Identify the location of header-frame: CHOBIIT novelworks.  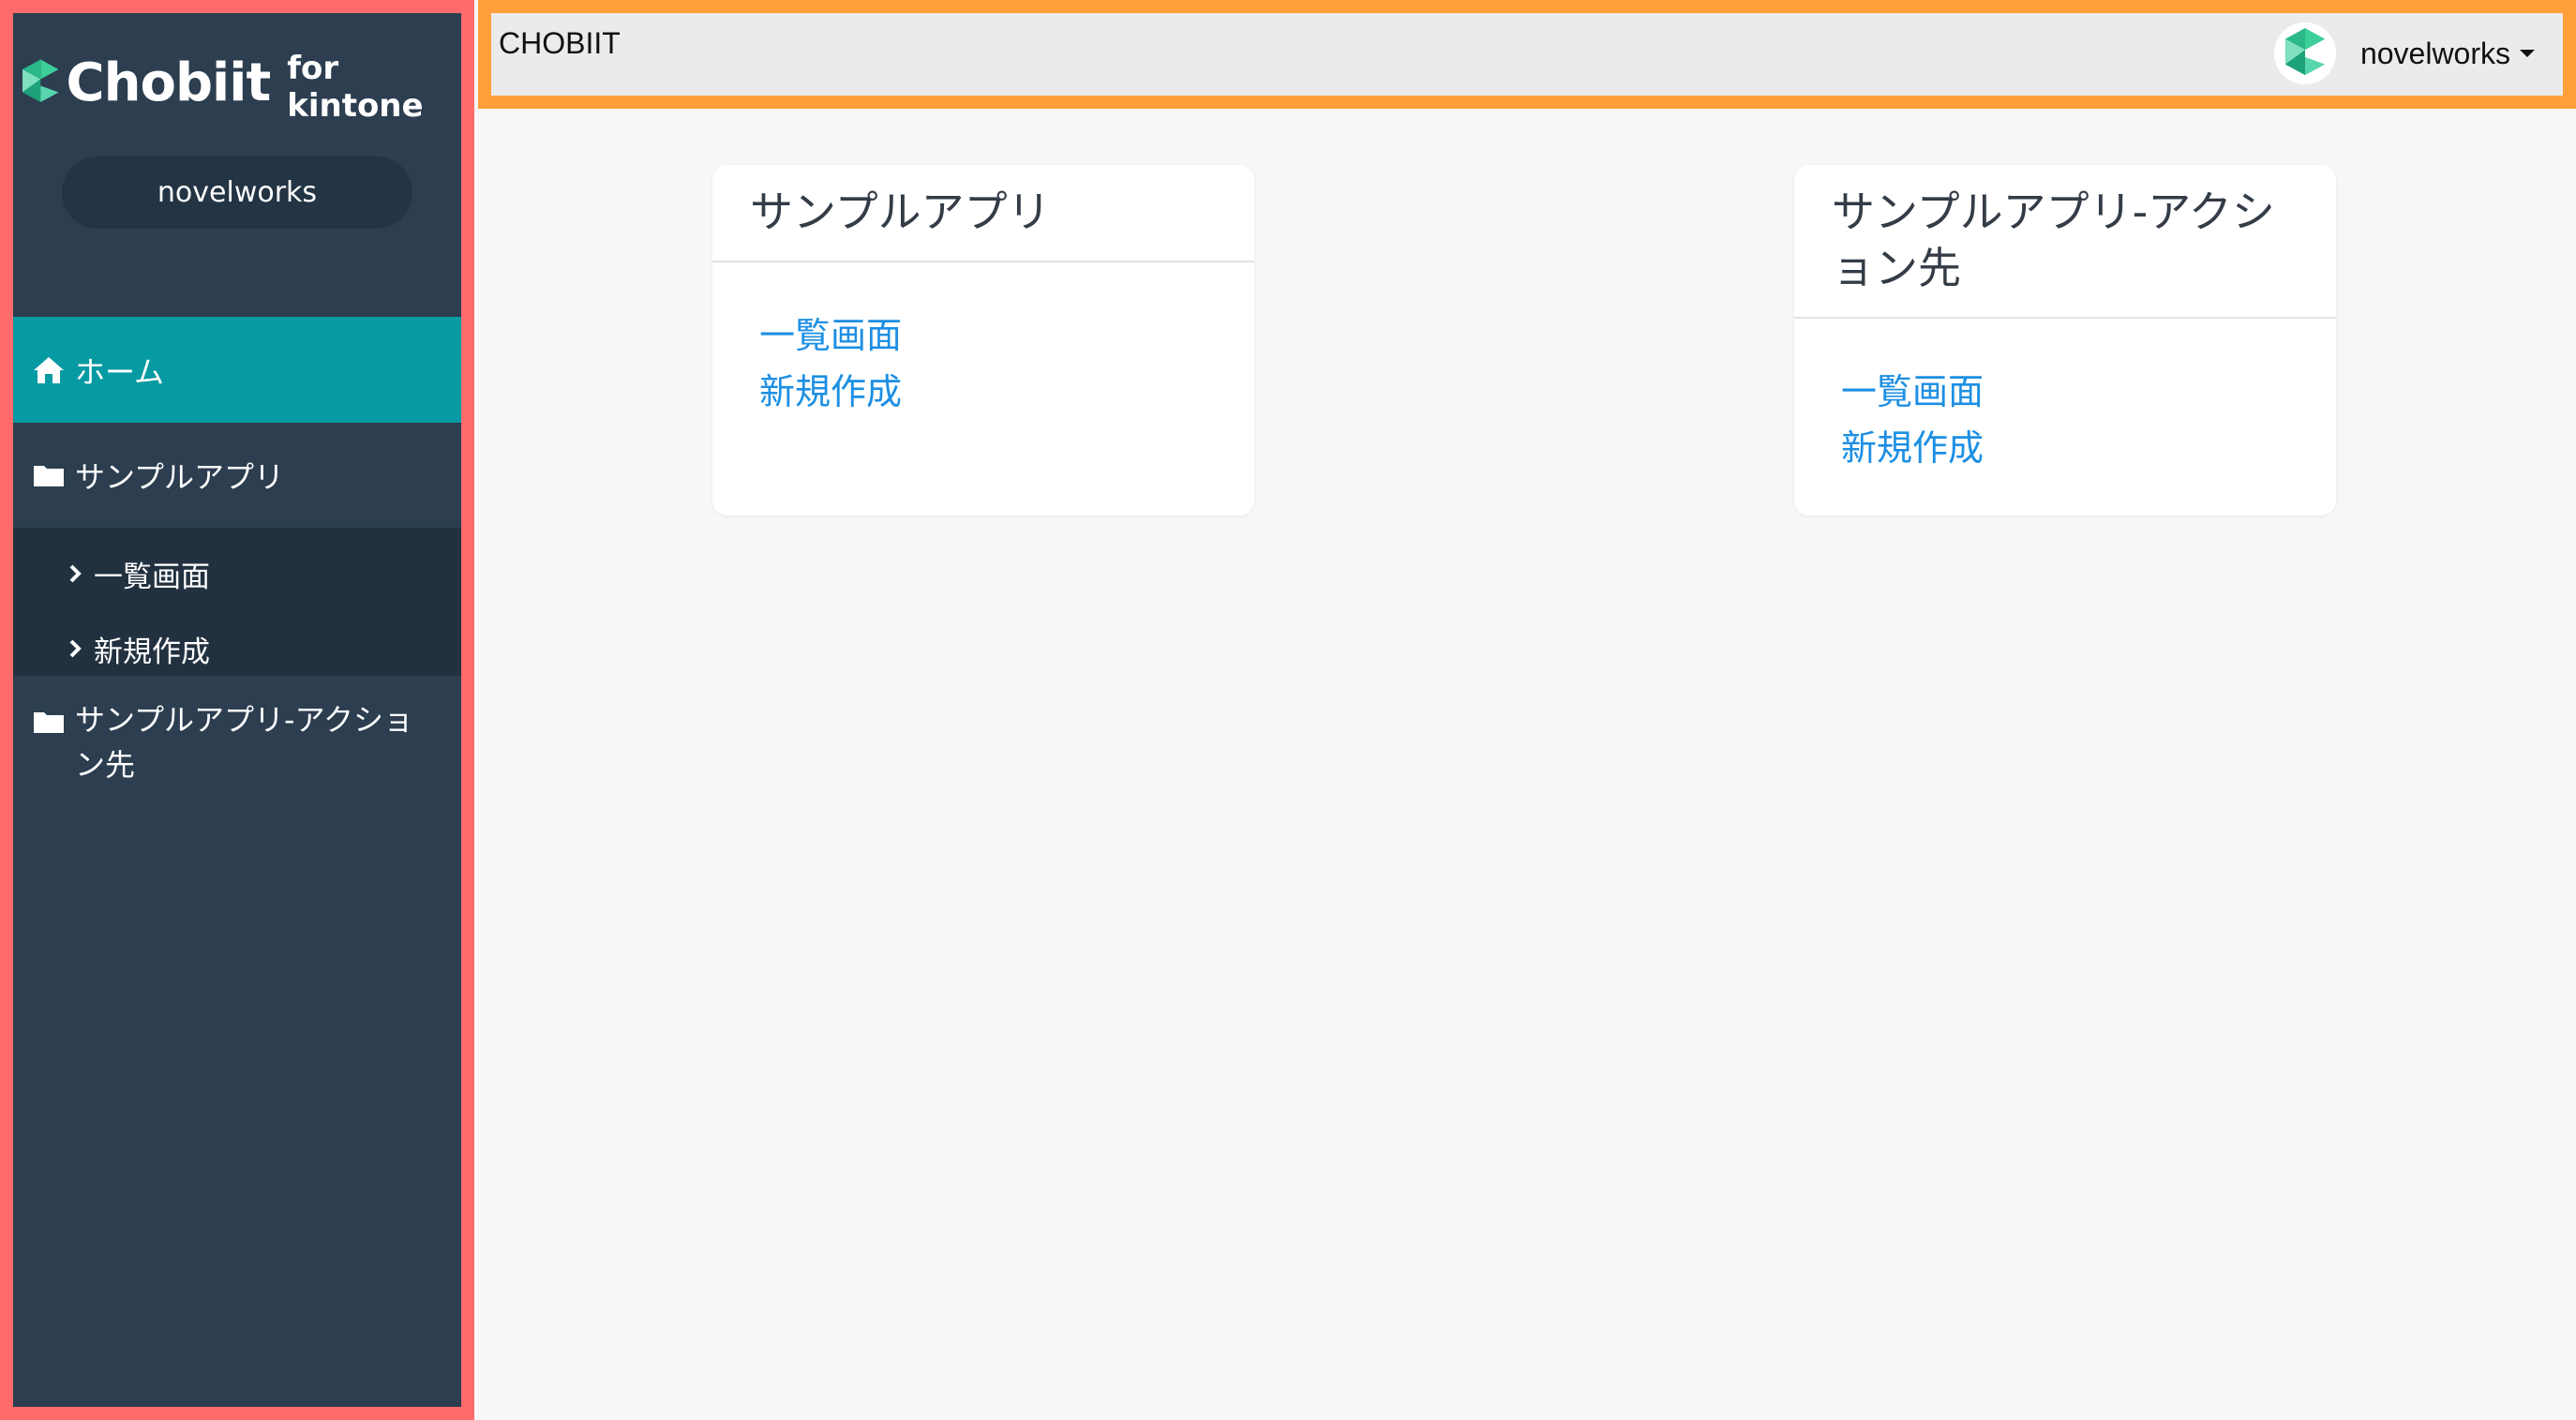
(1527, 55).